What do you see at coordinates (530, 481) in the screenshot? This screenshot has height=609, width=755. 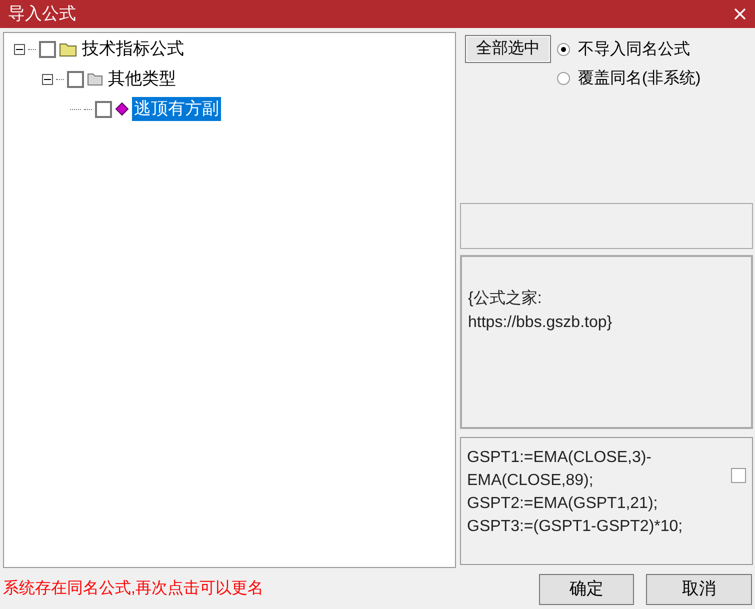 I see `formula-line: EMA(CLOSE,89);` at bounding box center [530, 481].